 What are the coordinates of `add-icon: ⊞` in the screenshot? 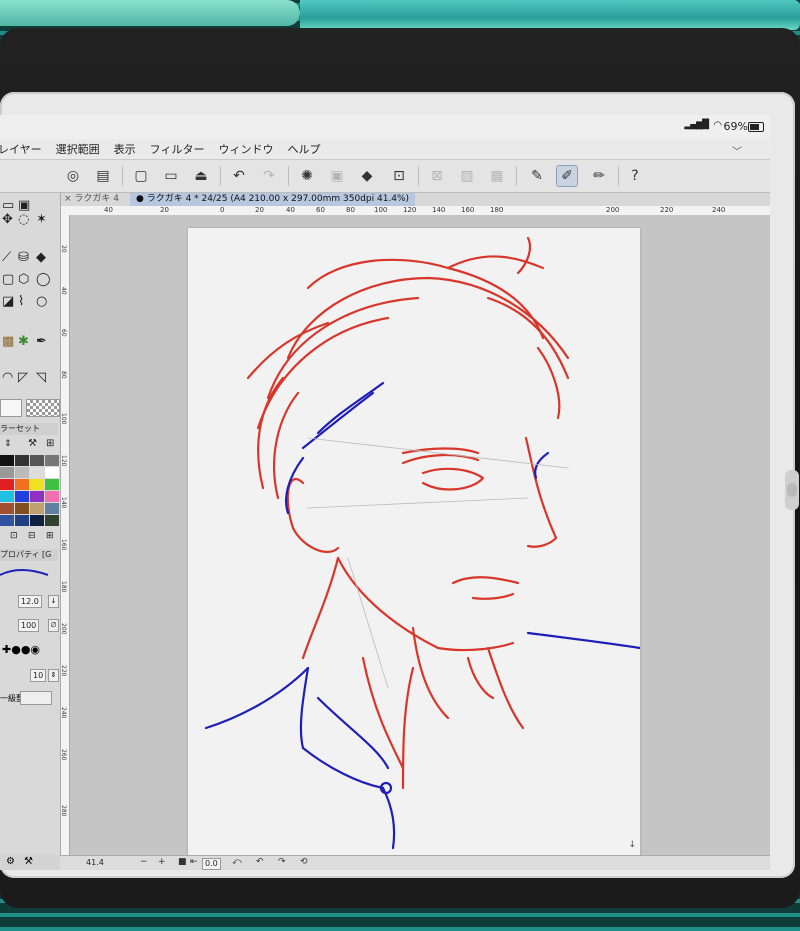 It's located at (50, 444).